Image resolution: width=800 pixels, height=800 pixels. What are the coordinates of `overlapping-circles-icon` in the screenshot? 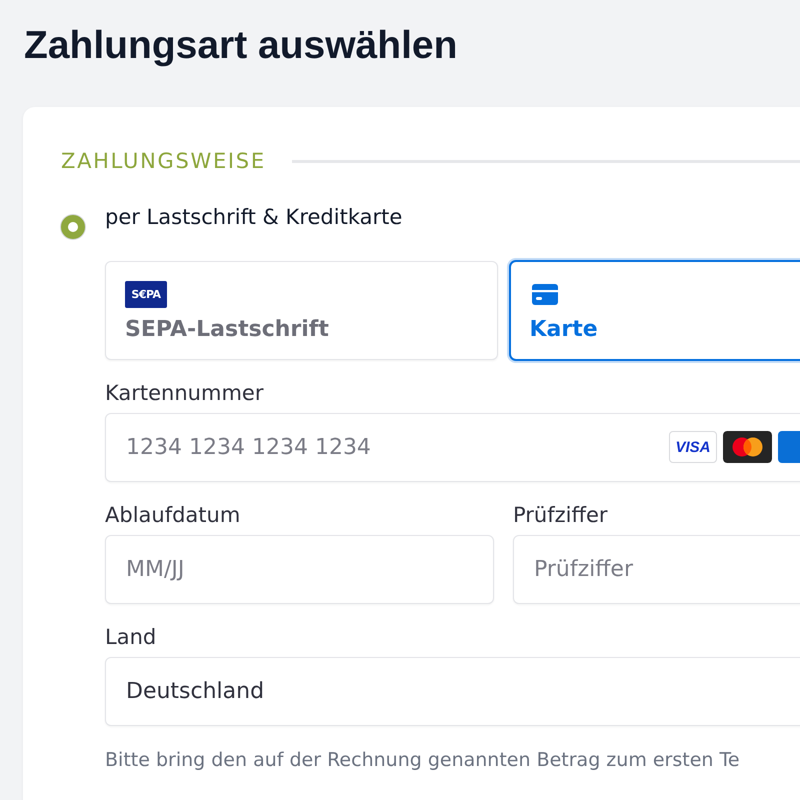 It's located at (747, 447).